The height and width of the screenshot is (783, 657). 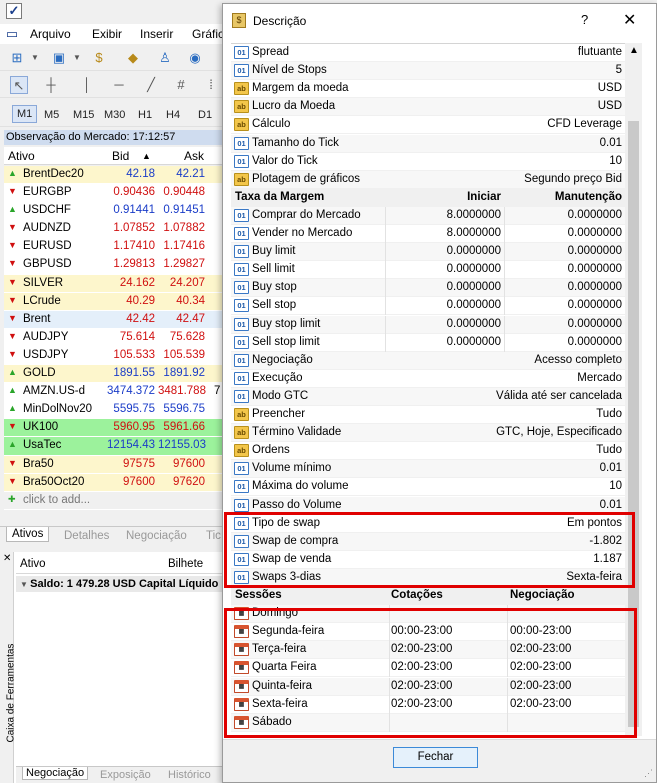 I want to click on property-label: Passo do Volume, so click(x=297, y=504).